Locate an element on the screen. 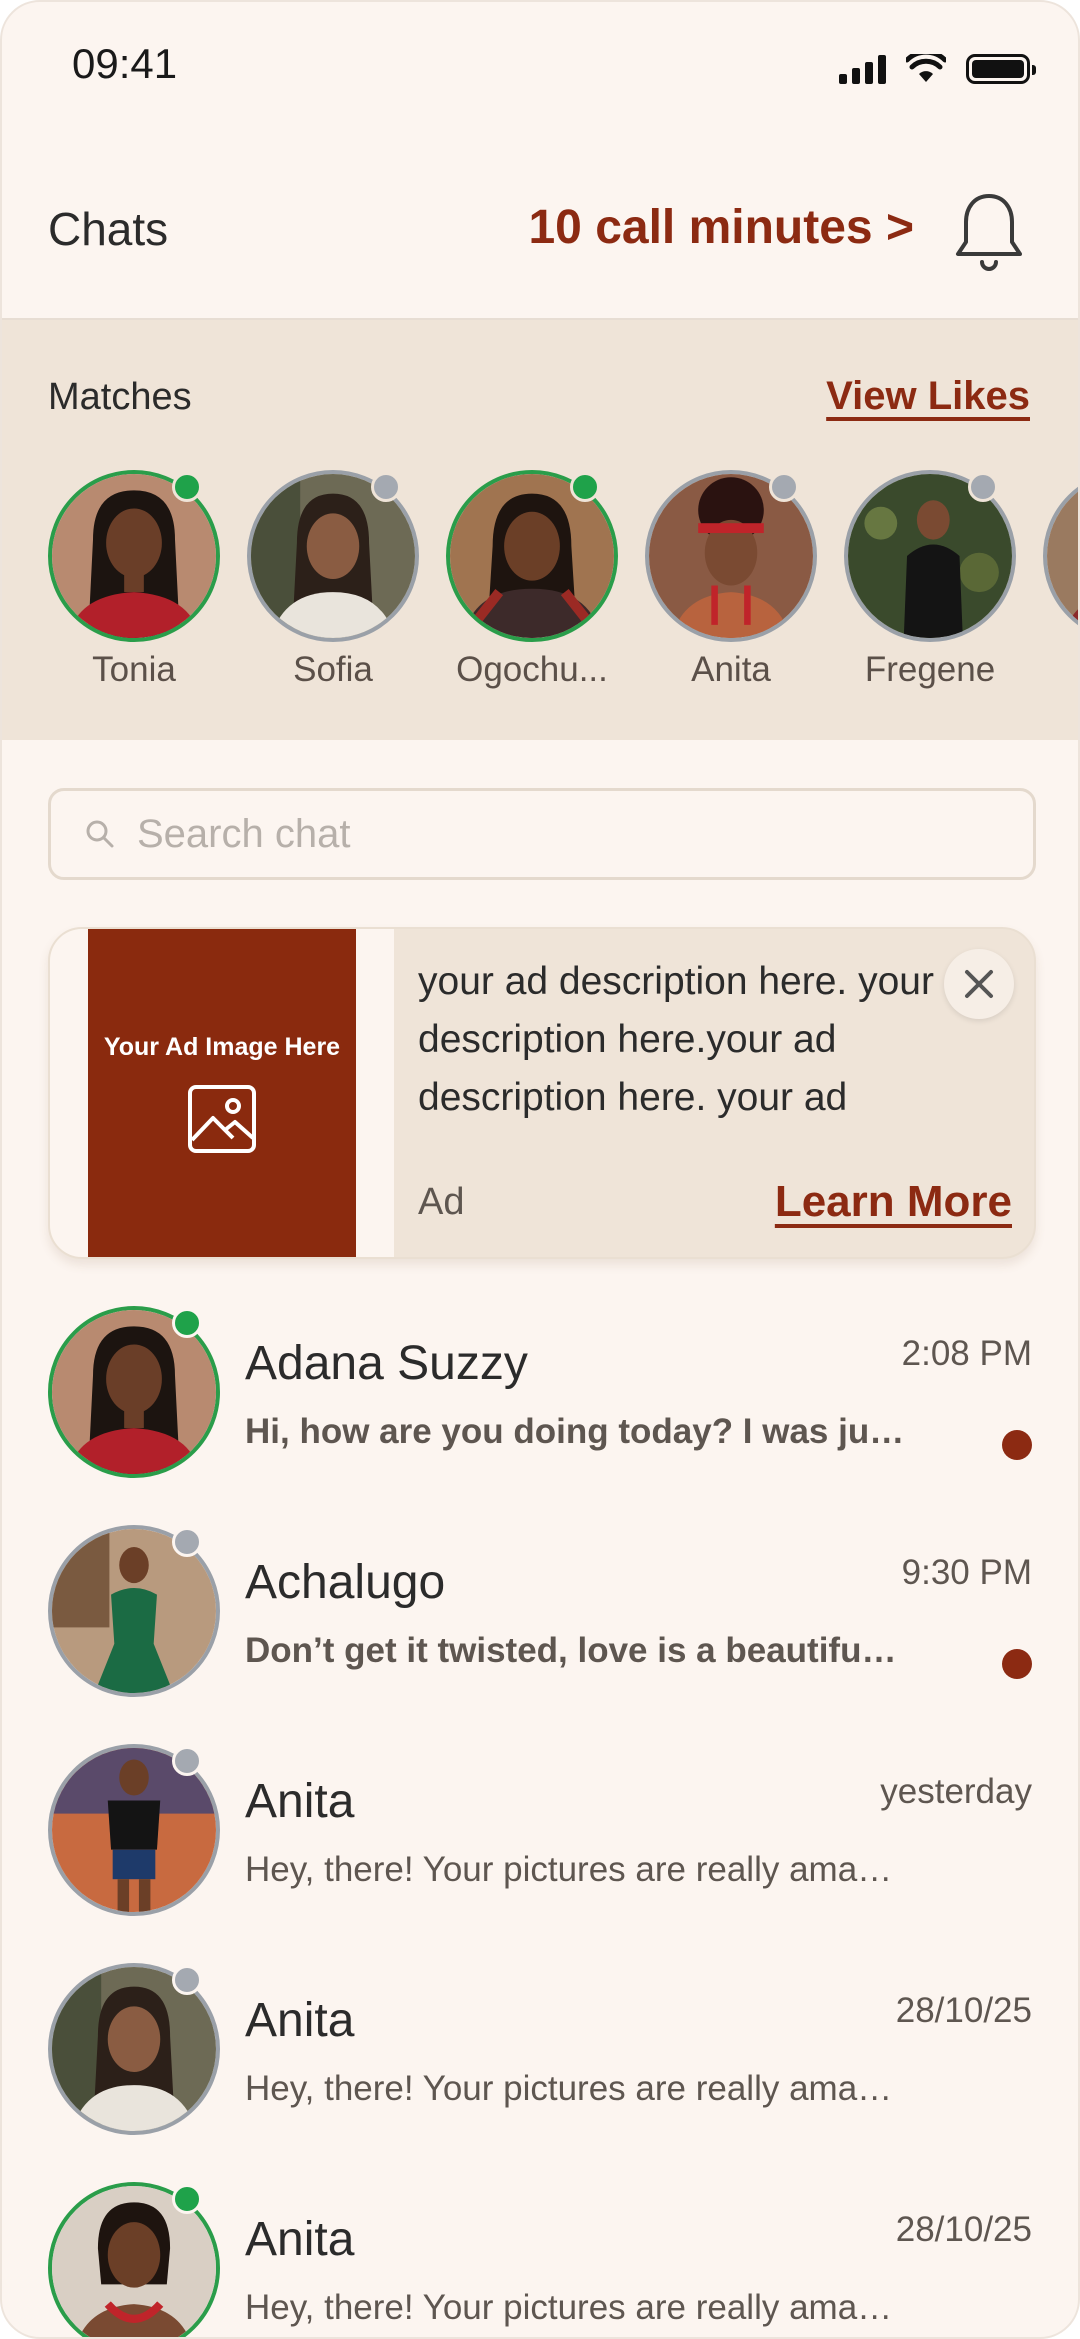 The height and width of the screenshot is (2339, 1080). wifi-icon is located at coordinates (926, 68).